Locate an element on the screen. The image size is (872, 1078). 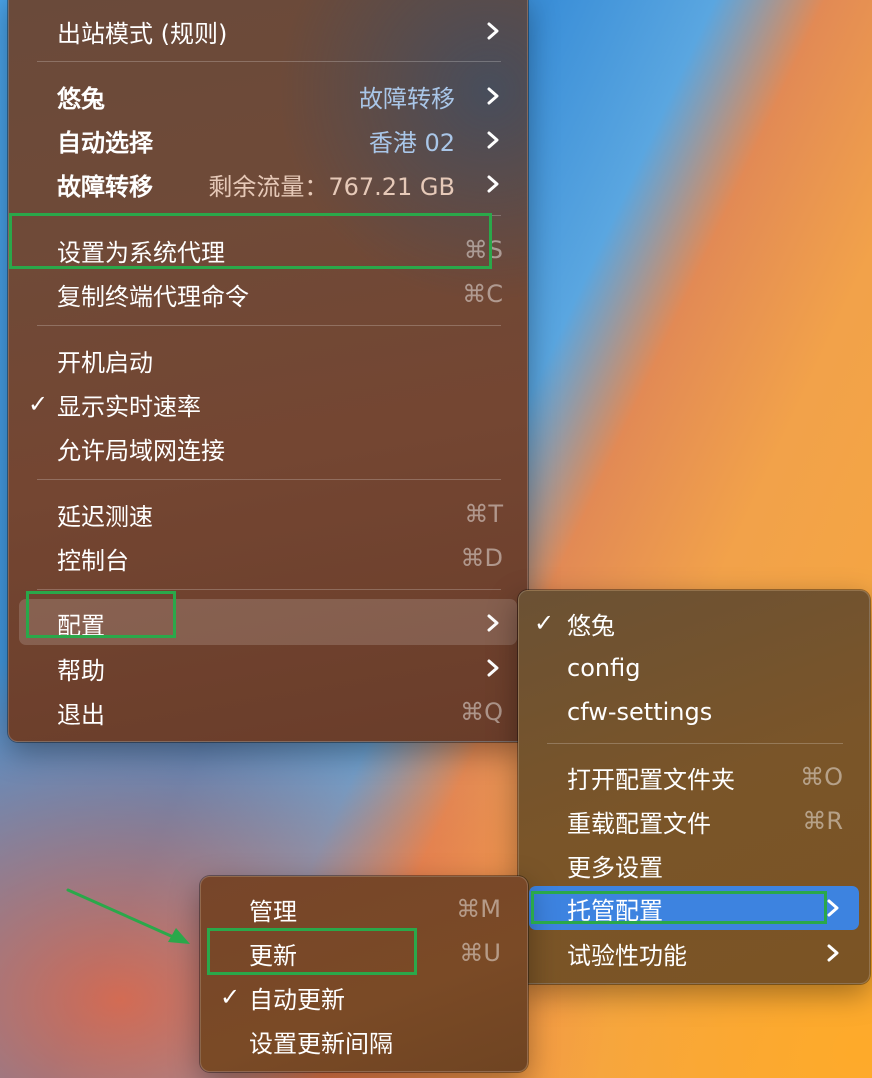
update-label: 更新 is located at coordinates (273, 955).